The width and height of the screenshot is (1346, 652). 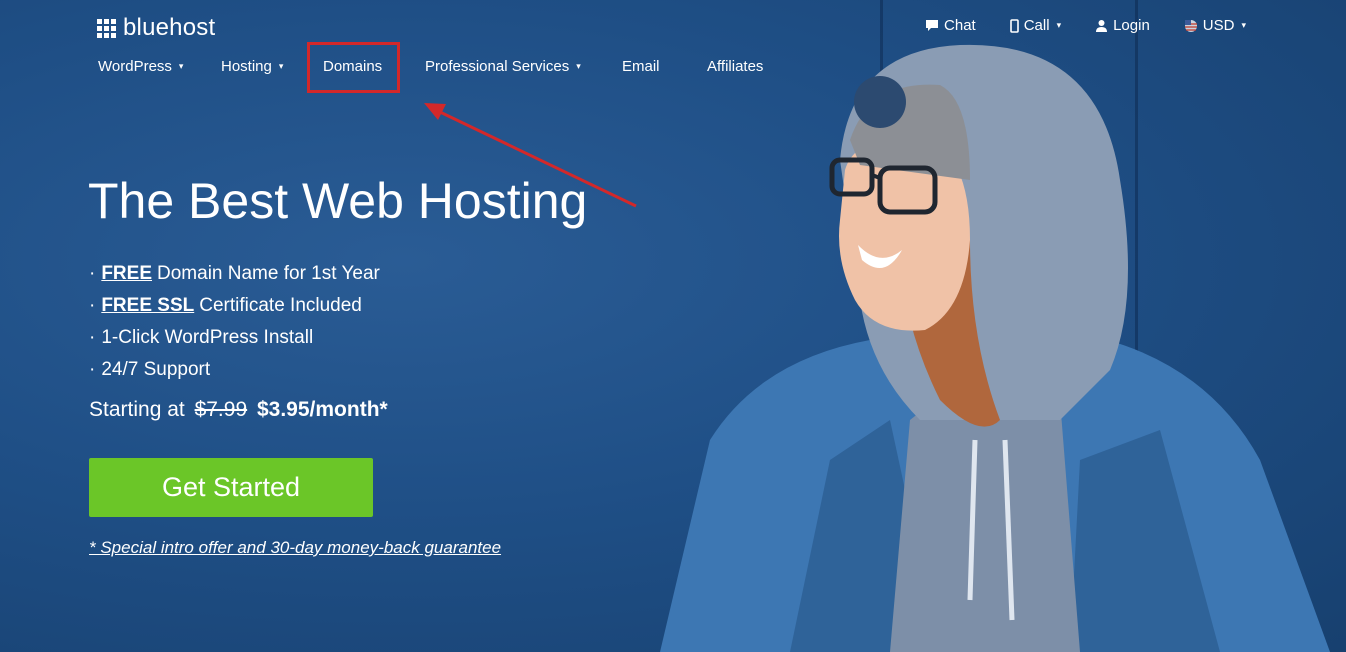 I want to click on nav-wordpress-label: WordPress, so click(x=135, y=66).